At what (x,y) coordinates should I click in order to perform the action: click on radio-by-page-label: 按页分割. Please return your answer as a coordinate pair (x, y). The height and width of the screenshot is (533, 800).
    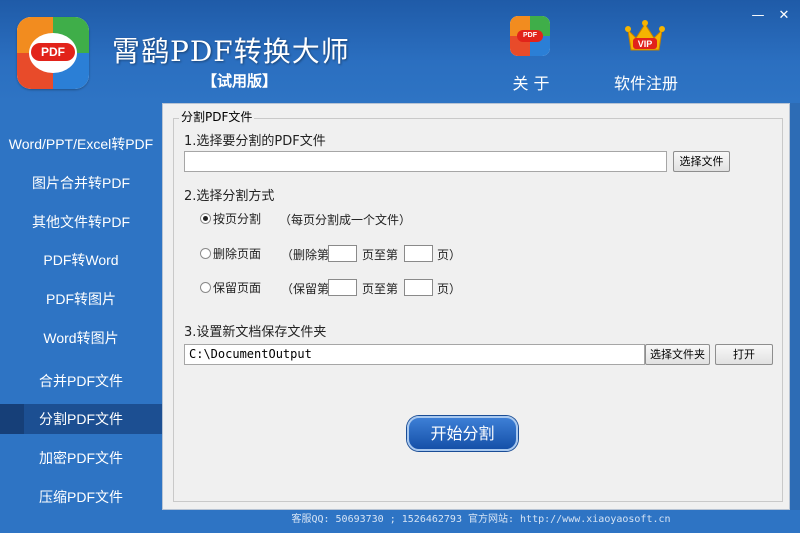
    Looking at the image, I should click on (237, 219).